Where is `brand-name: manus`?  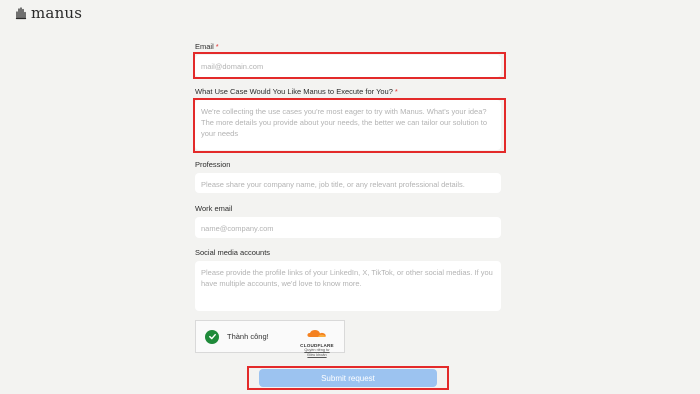
brand-name: manus is located at coordinates (57, 13).